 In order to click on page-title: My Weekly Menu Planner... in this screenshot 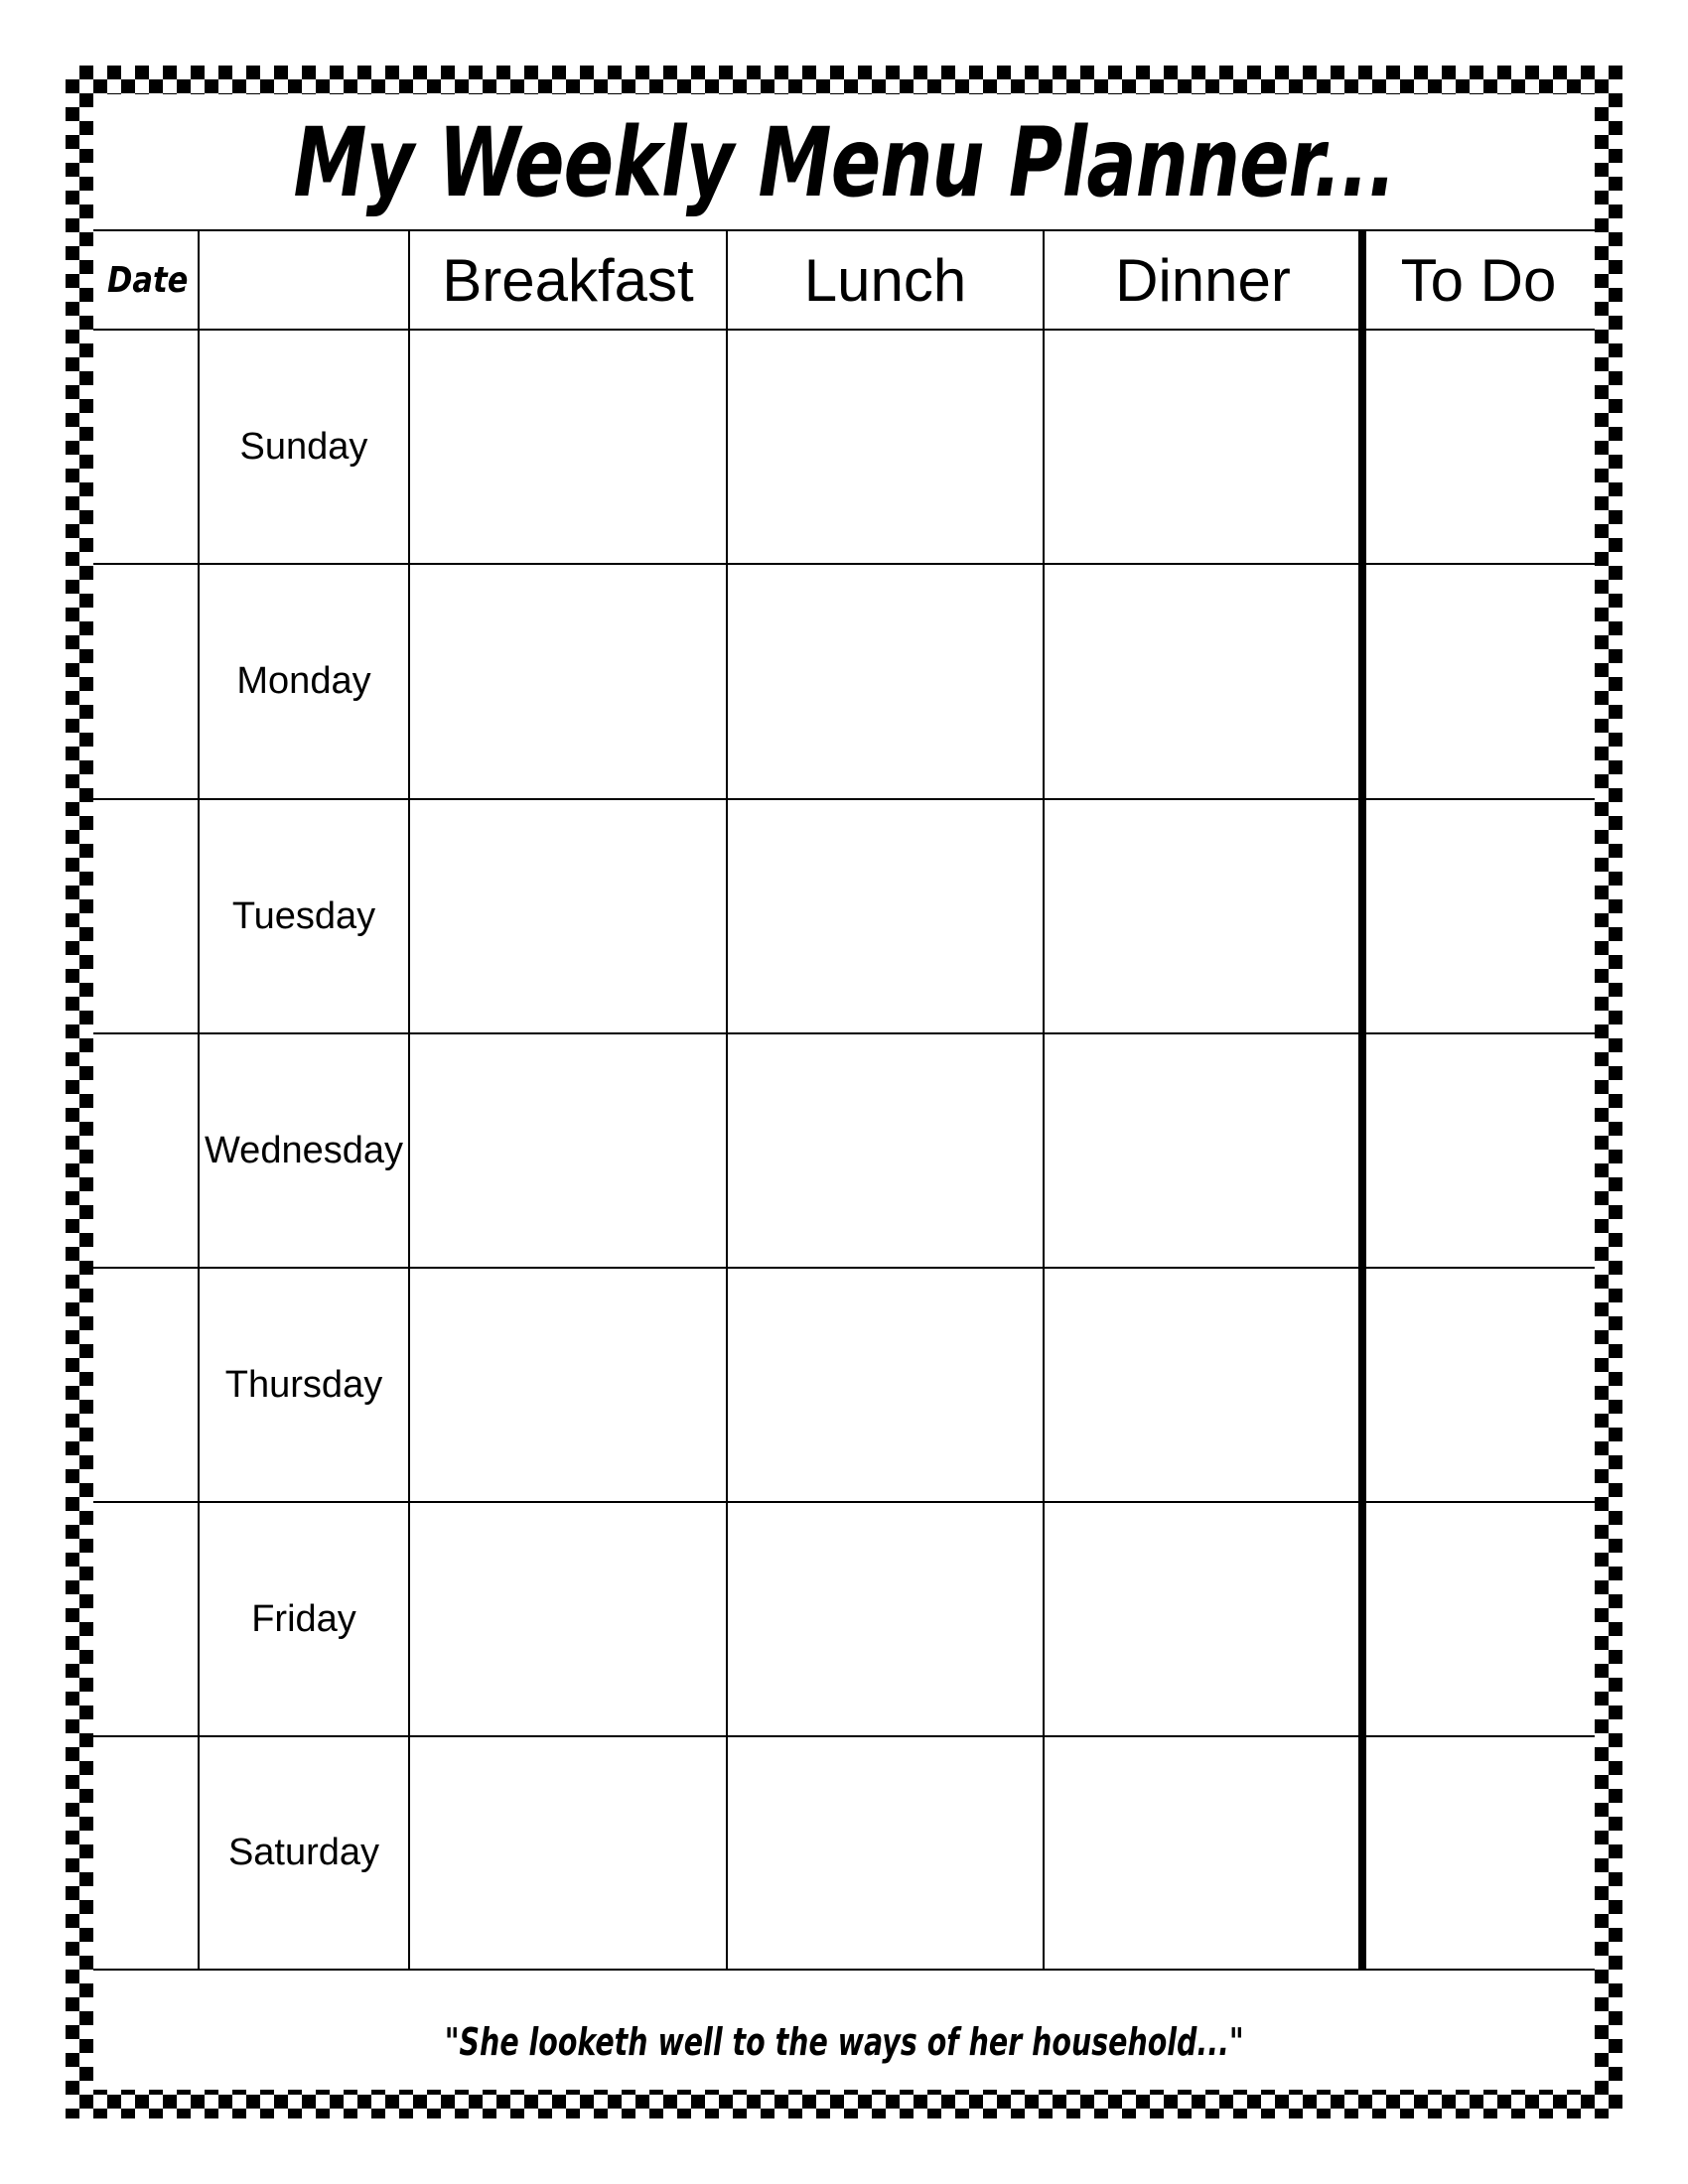, I will do `click(844, 162)`.